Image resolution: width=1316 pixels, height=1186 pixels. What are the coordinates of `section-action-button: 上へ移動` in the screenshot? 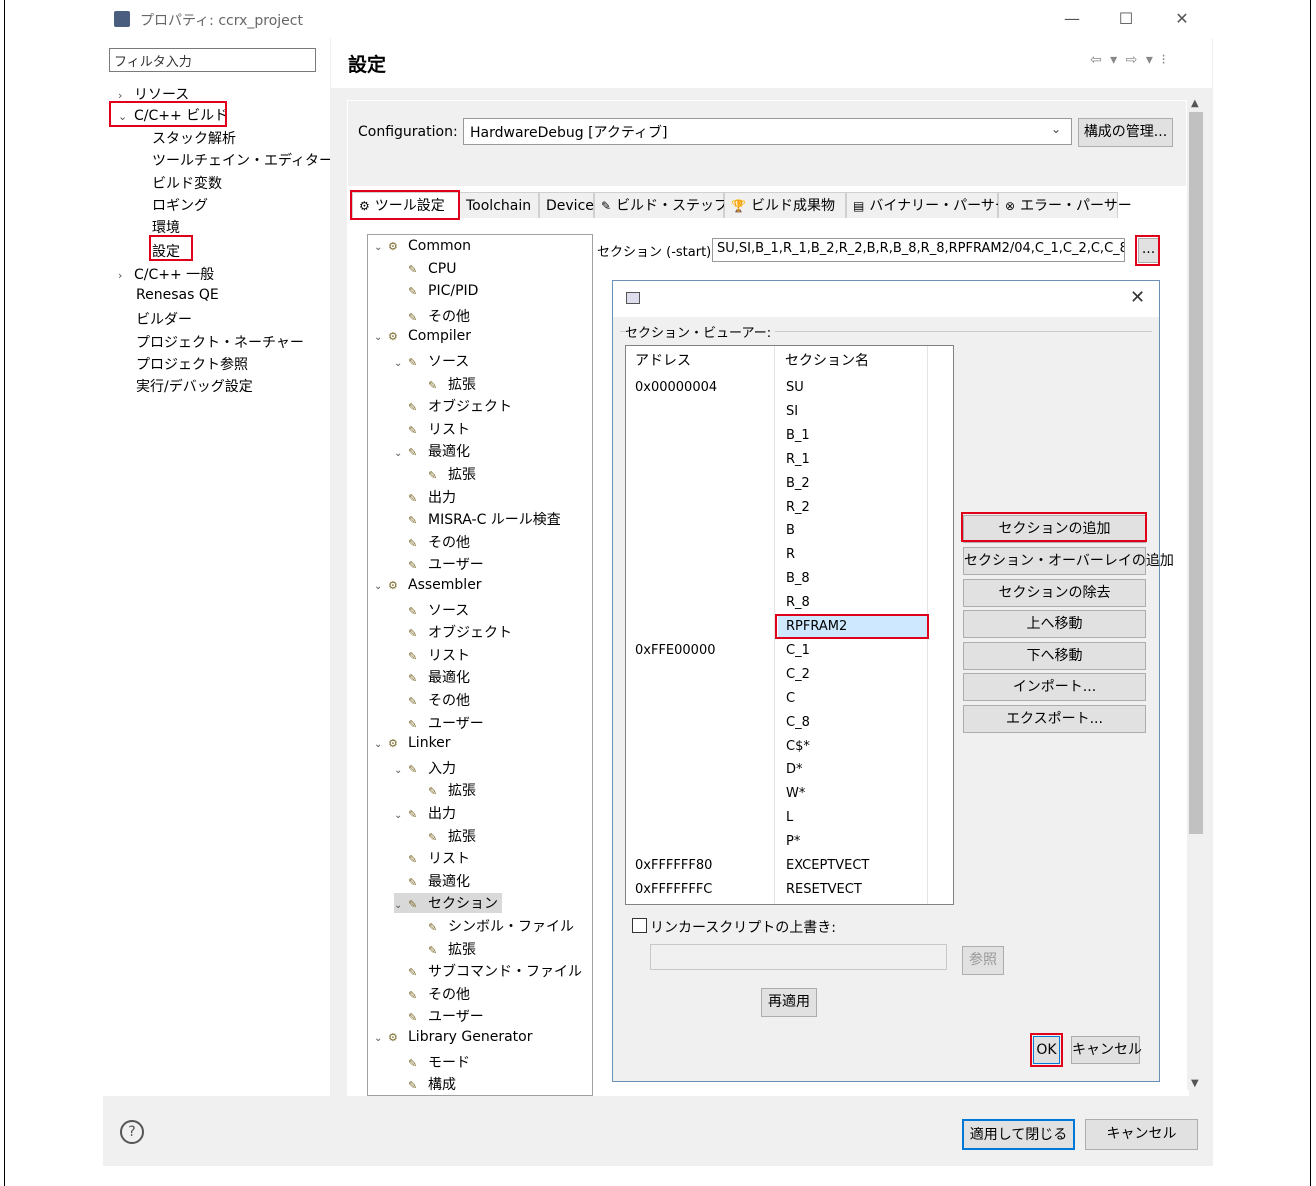 It's located at (1054, 624).